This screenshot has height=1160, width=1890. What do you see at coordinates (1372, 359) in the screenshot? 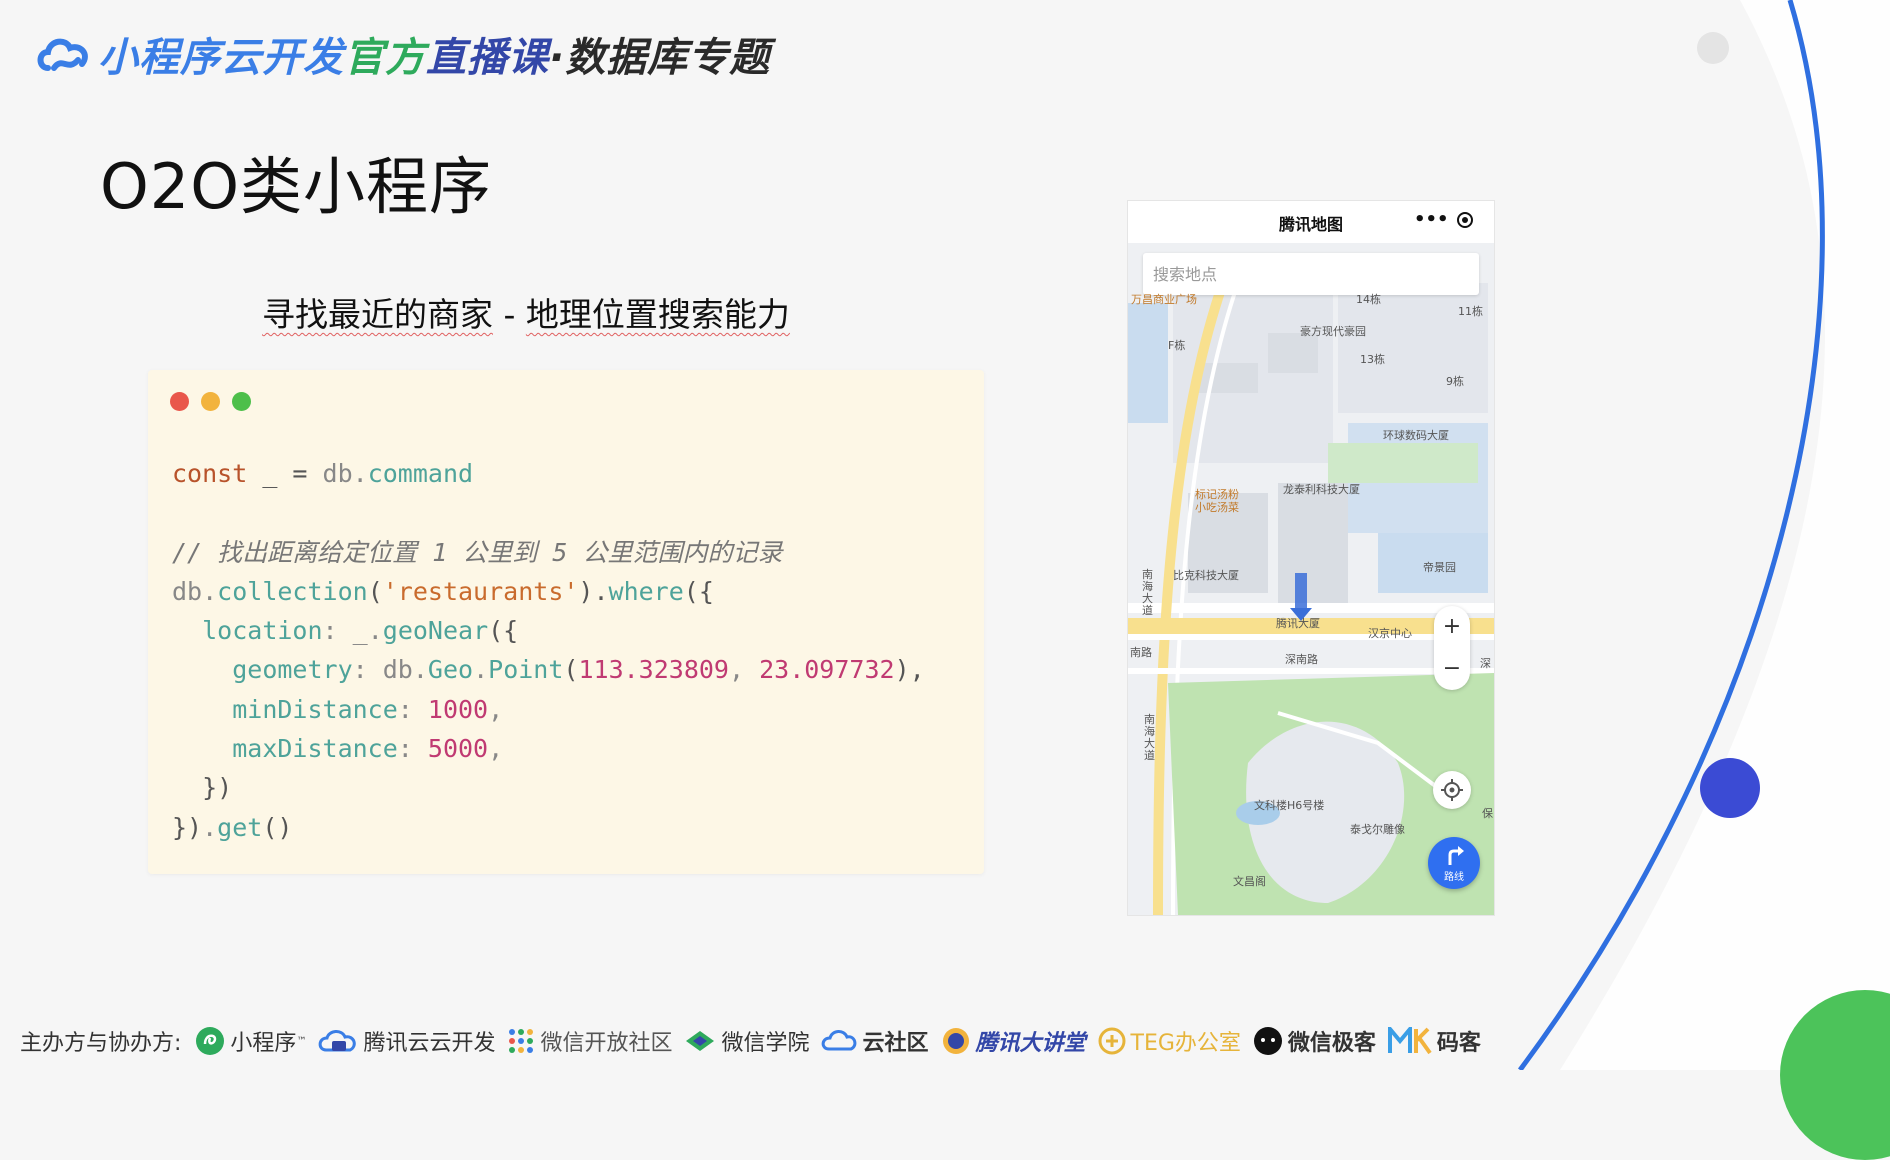
I see `map-label: 13栋` at bounding box center [1372, 359].